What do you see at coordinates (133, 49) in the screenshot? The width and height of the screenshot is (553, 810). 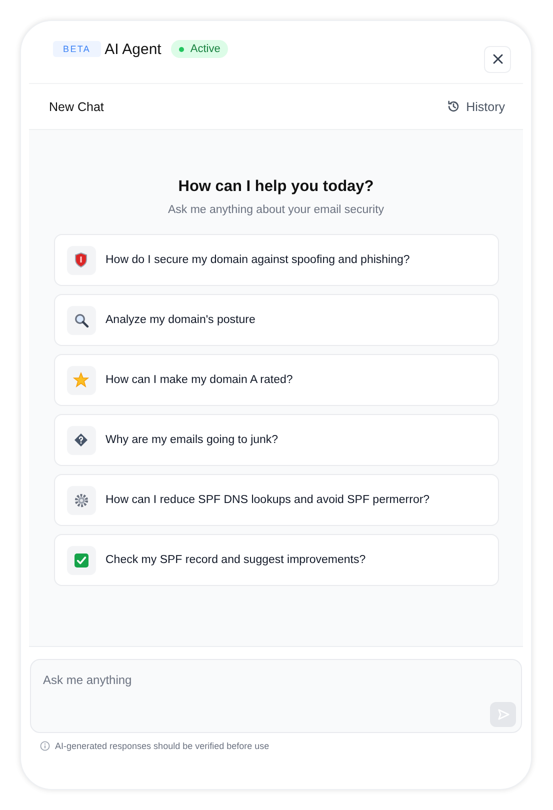 I see `panel-title: AI Agent` at bounding box center [133, 49].